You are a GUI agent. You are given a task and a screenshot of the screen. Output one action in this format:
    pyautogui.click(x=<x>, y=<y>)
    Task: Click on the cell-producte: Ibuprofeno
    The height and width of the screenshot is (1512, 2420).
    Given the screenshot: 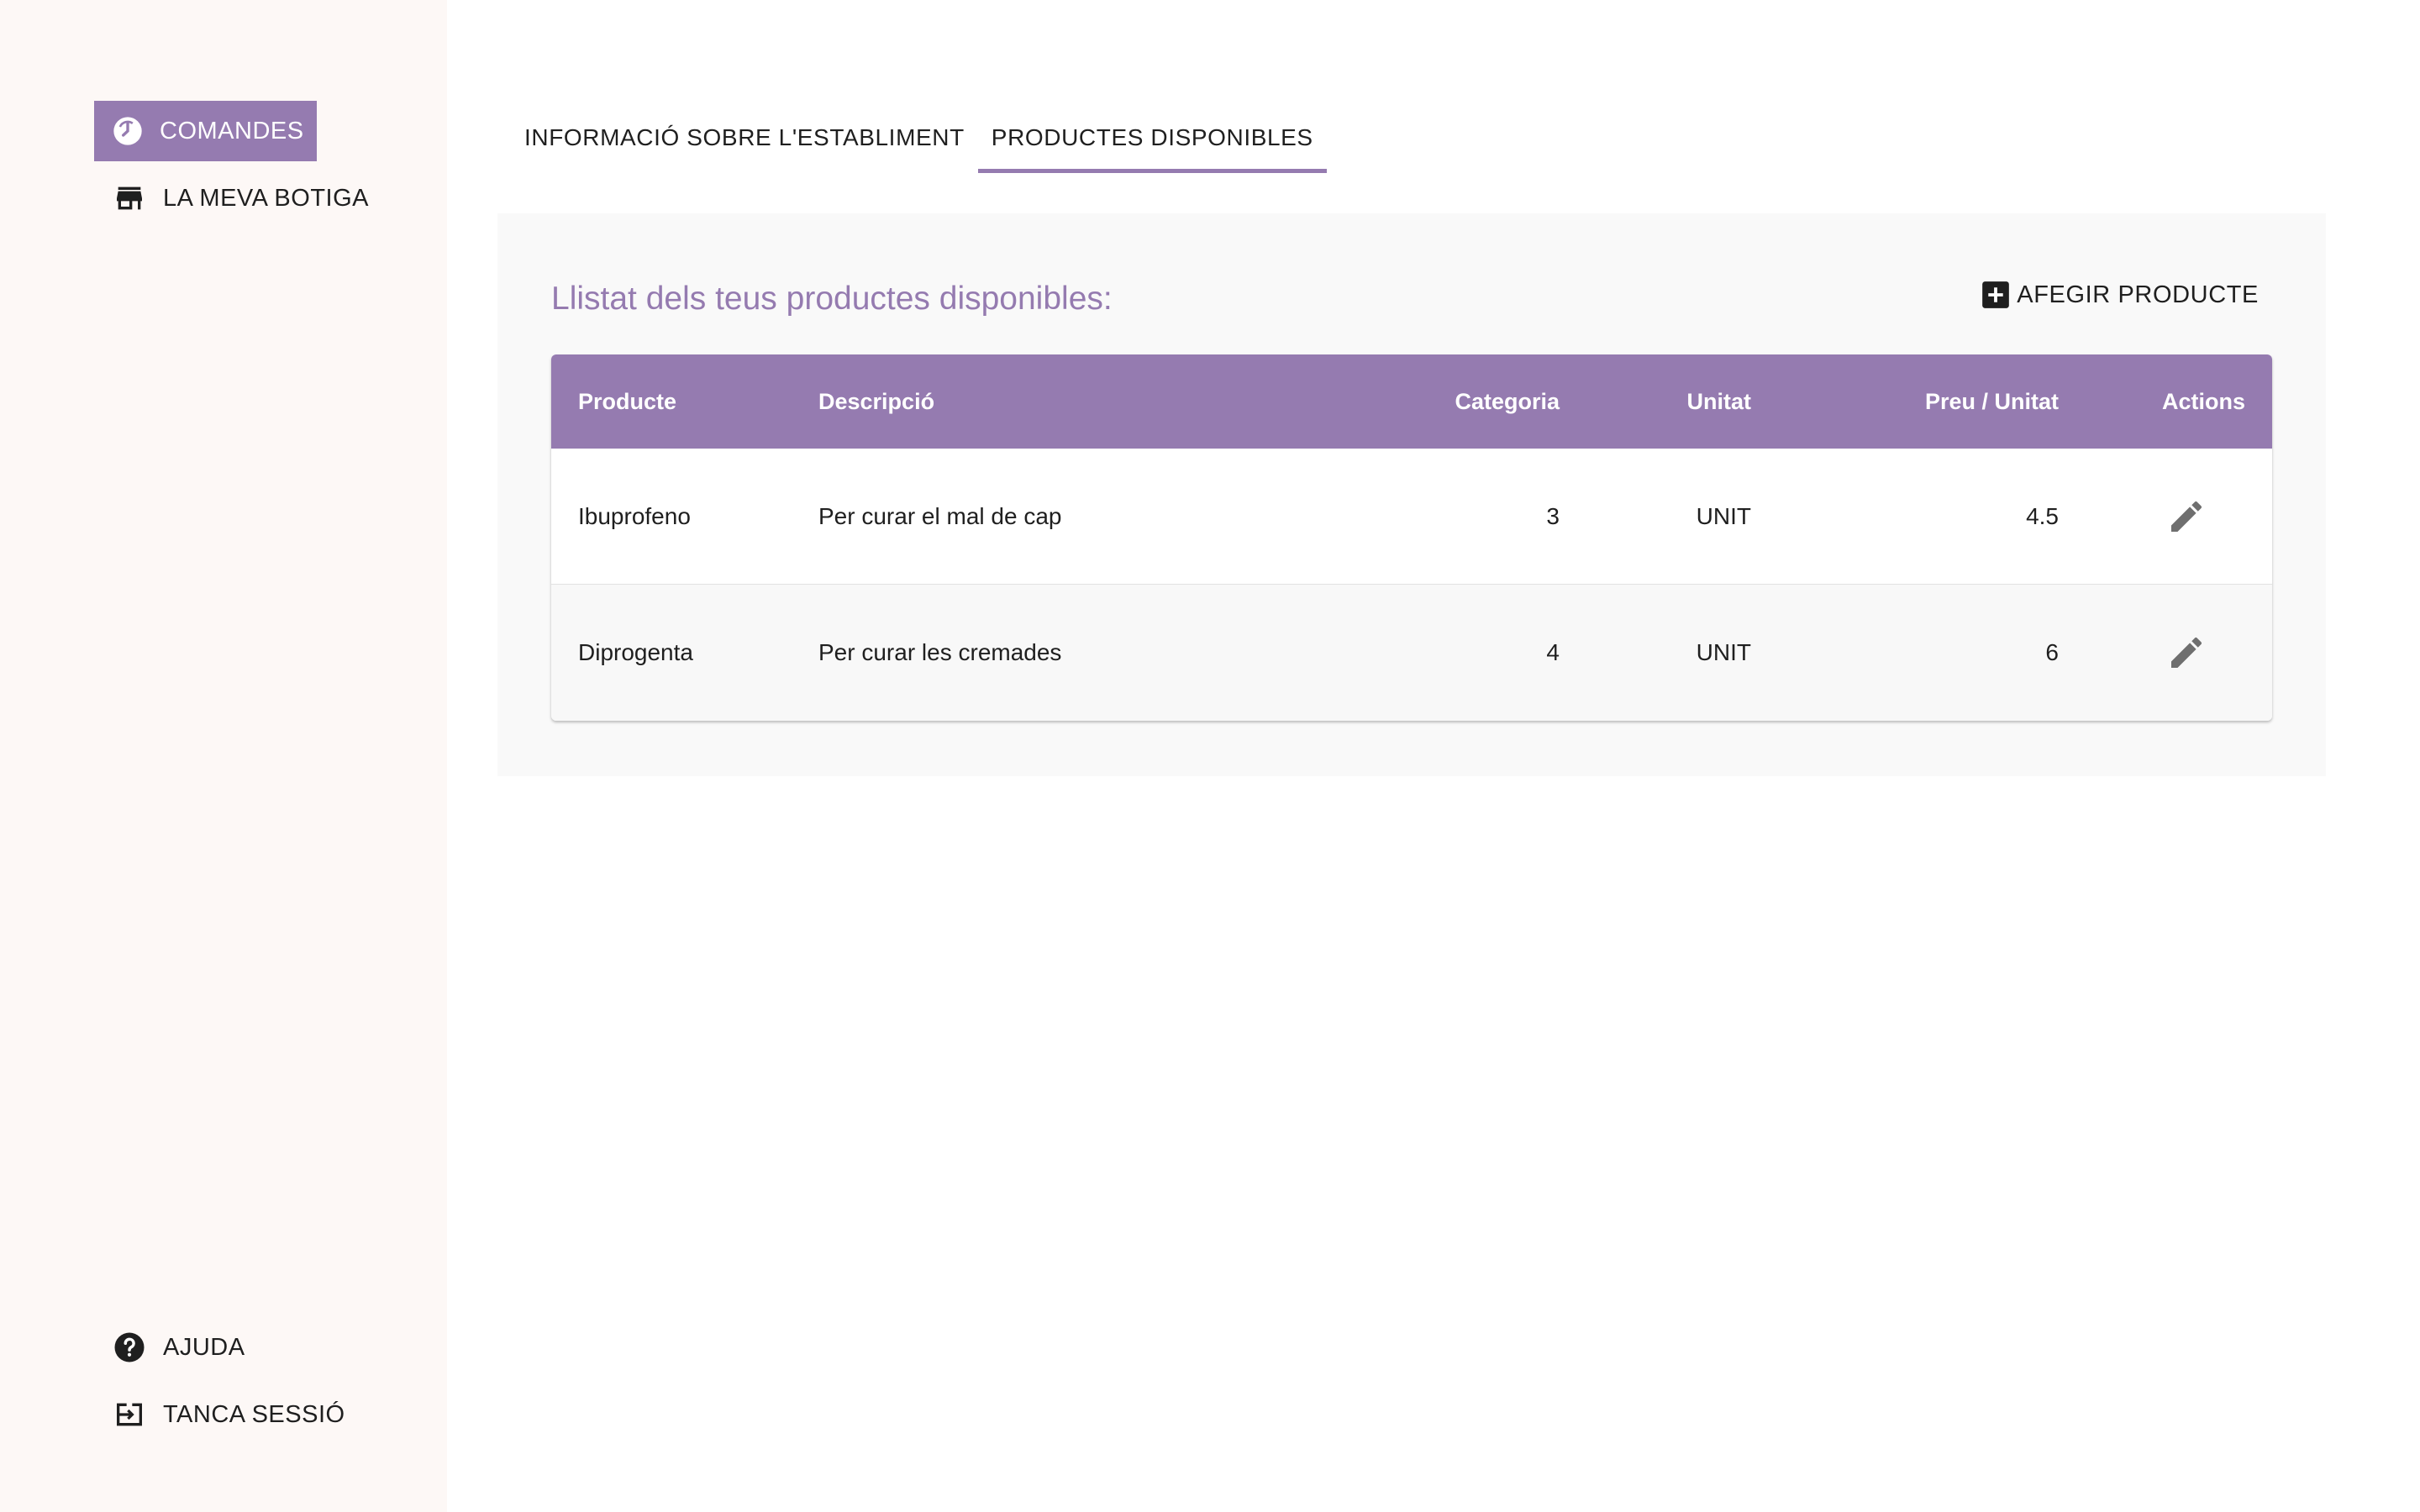 What is the action you would take?
    pyautogui.click(x=634, y=515)
    